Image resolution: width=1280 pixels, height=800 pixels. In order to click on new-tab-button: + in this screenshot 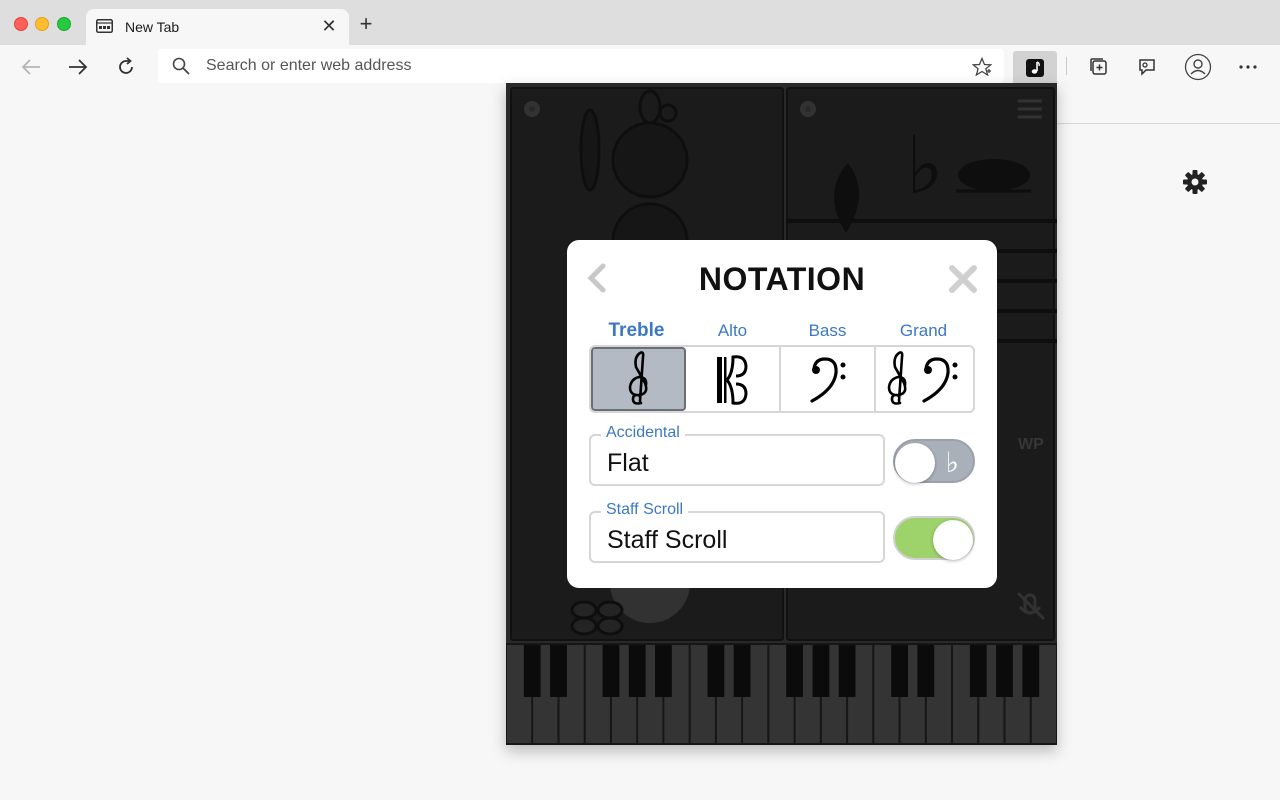, I will do `click(366, 24)`.